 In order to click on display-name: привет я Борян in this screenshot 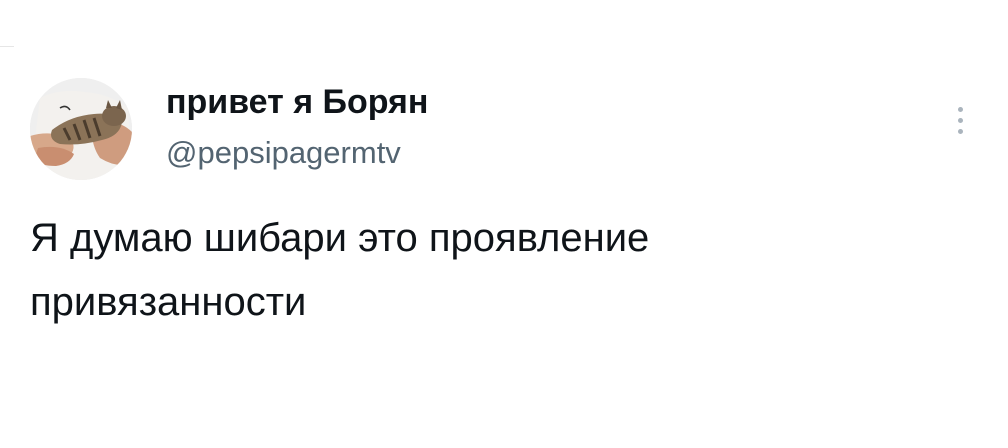, I will do `click(297, 102)`.